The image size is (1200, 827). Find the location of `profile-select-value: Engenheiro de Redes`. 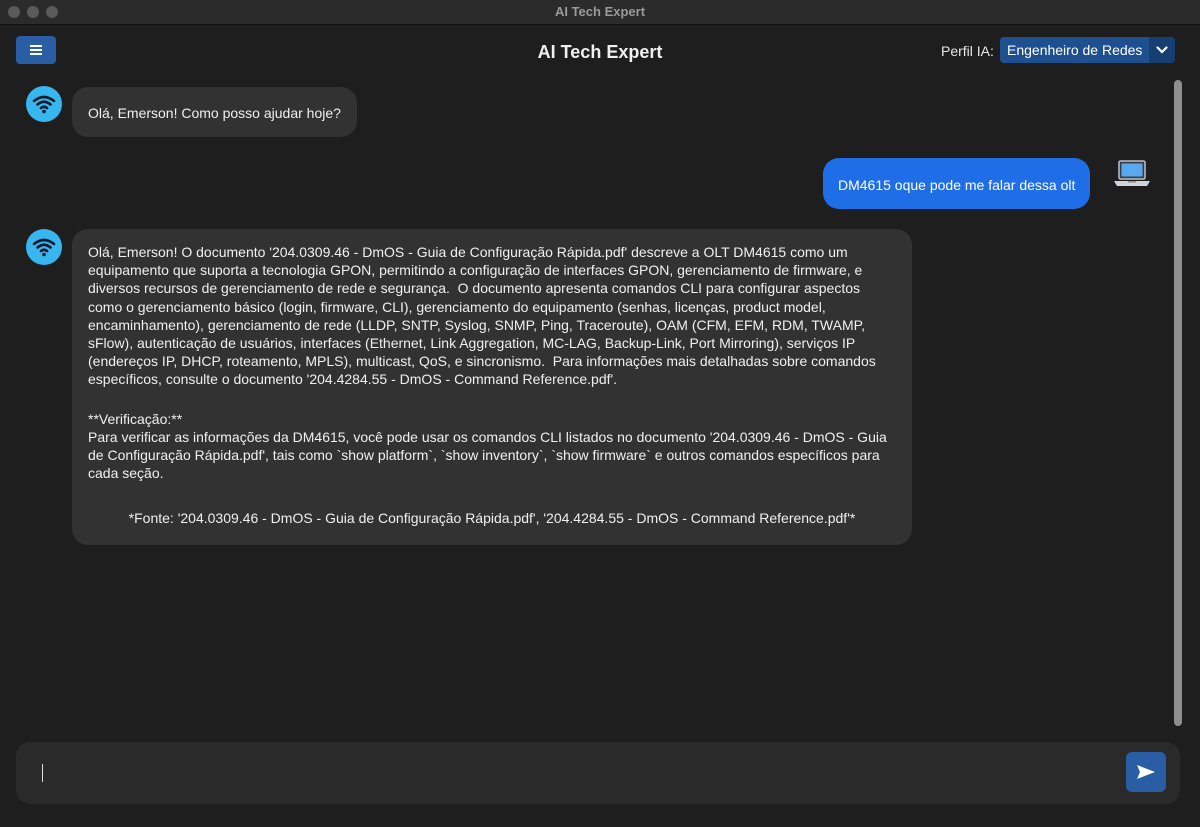

profile-select-value: Engenheiro de Redes is located at coordinates (1075, 50).